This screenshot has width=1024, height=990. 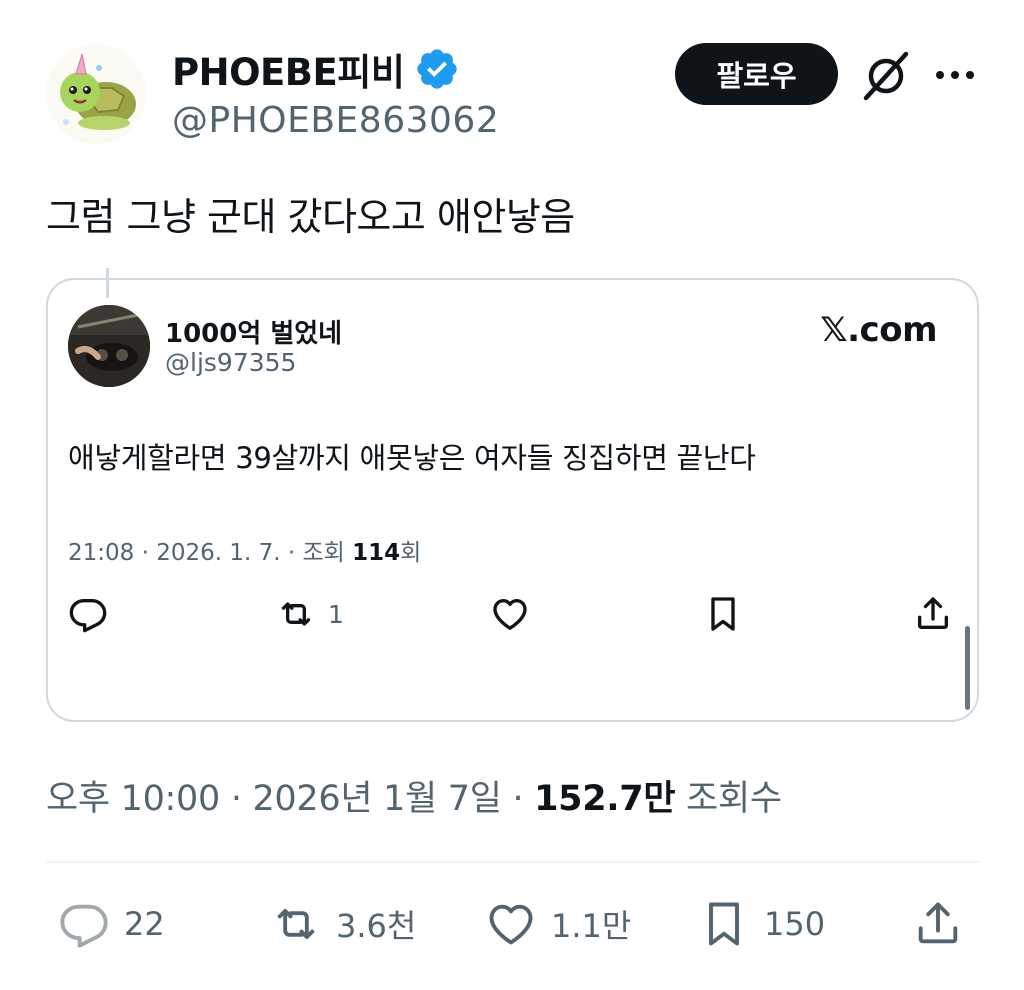 I want to click on divider, so click(x=512, y=862).